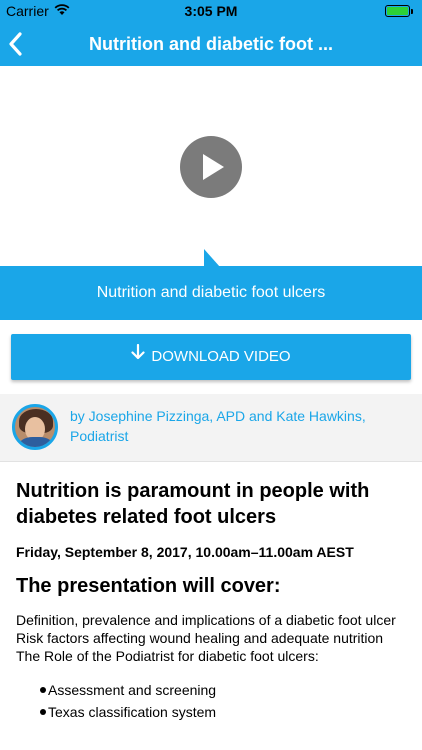 The image size is (422, 750). Describe the element at coordinates (16, 44) in the screenshot. I see `chevron-left-icon` at that location.